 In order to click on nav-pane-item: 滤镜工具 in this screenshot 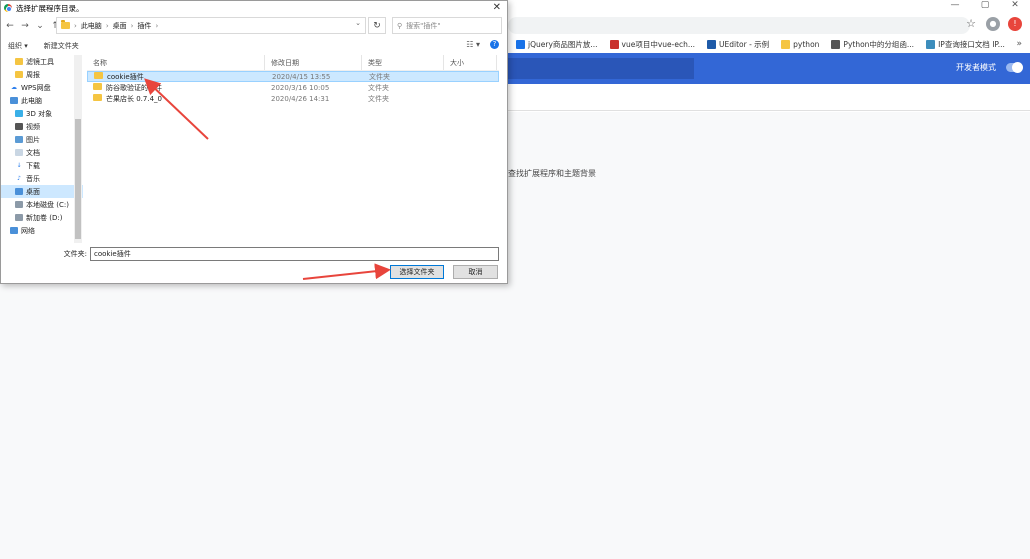, I will do `click(42, 61)`.